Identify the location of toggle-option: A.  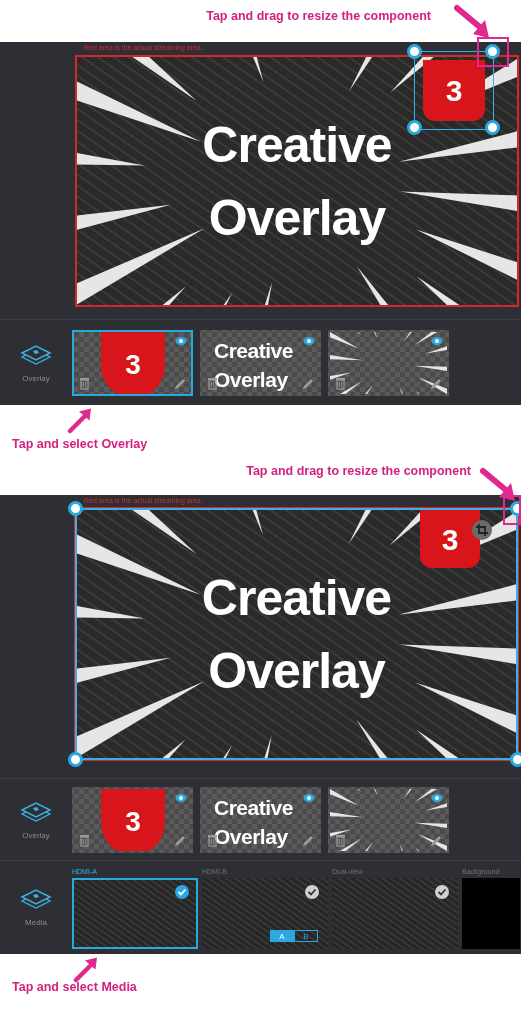
(282, 936).